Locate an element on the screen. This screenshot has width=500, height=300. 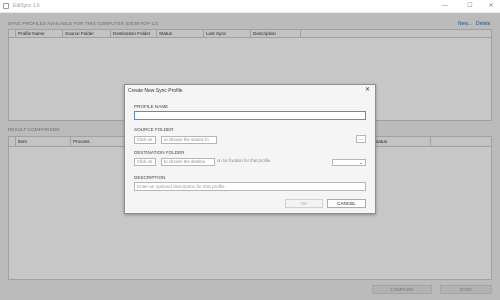
minimize-icon: — is located at coordinates (445, 6).